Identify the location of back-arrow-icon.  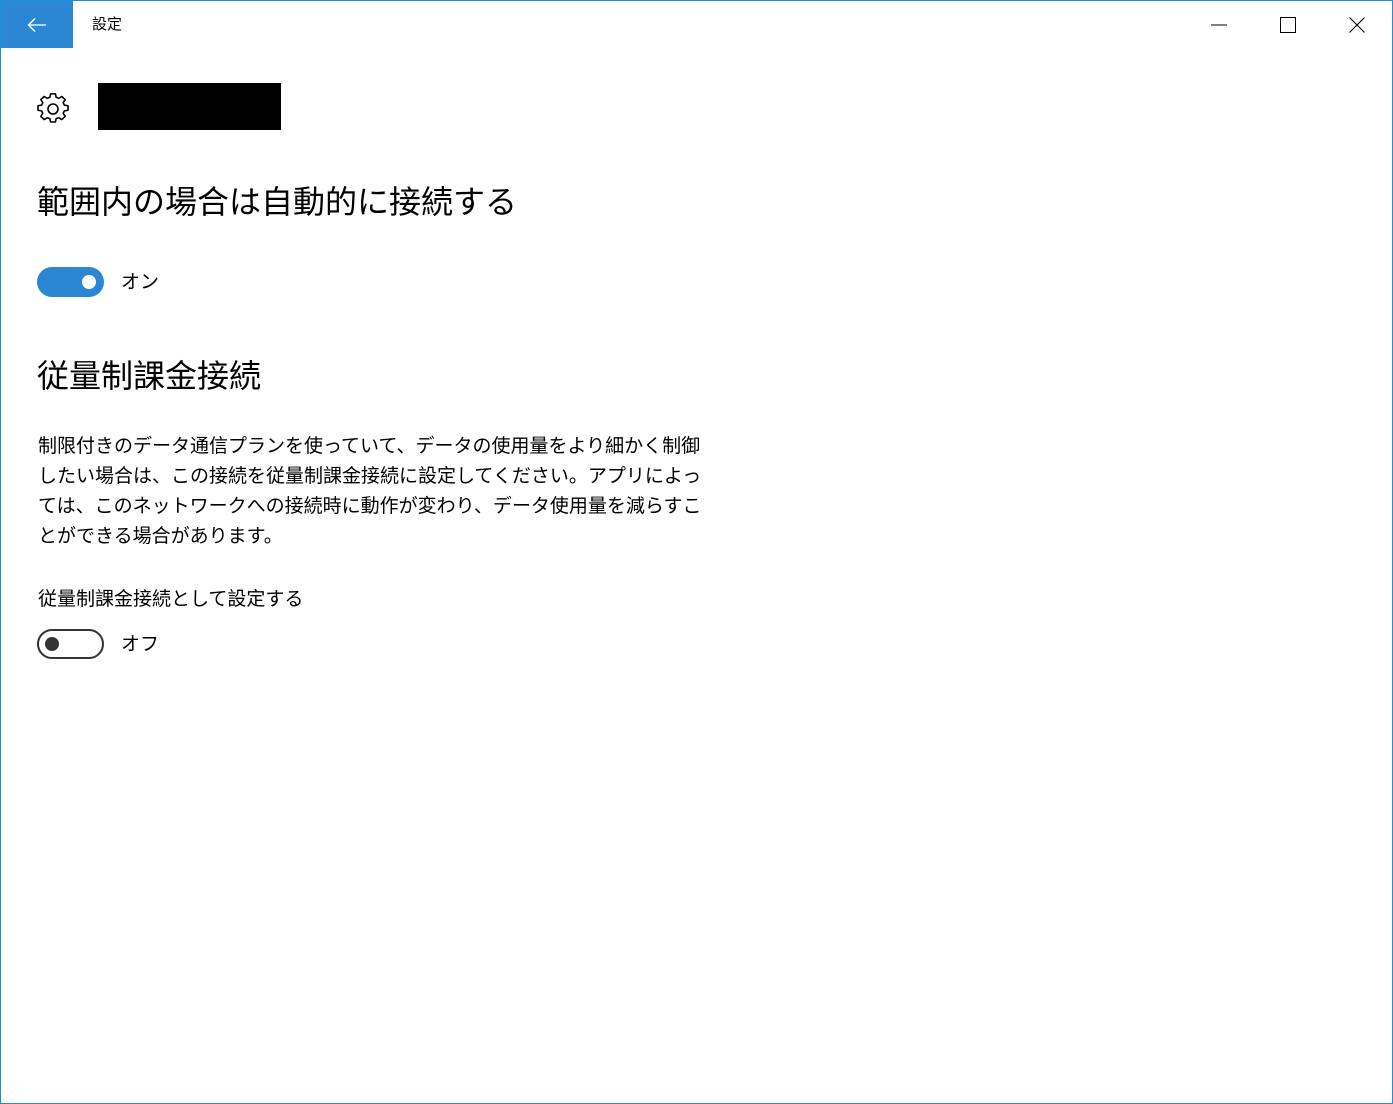
(37, 25).